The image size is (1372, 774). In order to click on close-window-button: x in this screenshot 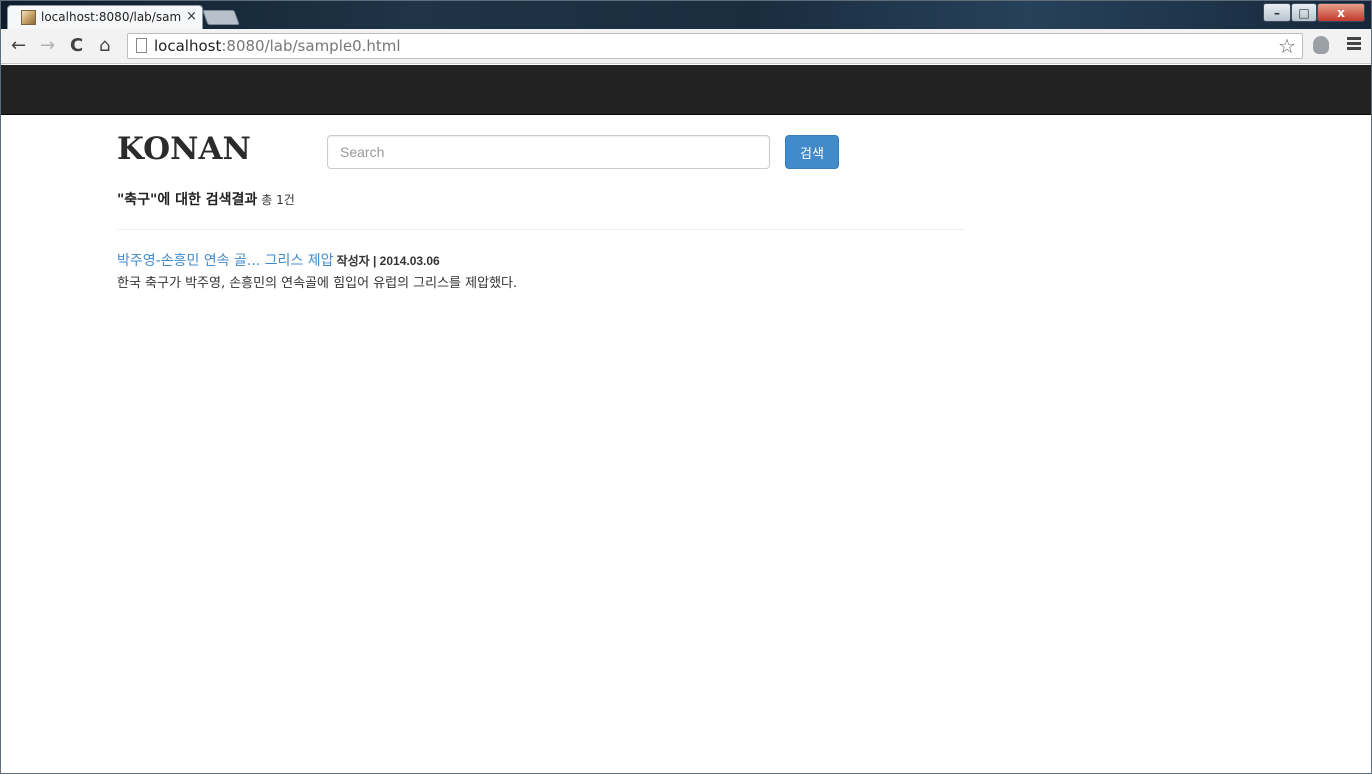, I will do `click(1341, 12)`.